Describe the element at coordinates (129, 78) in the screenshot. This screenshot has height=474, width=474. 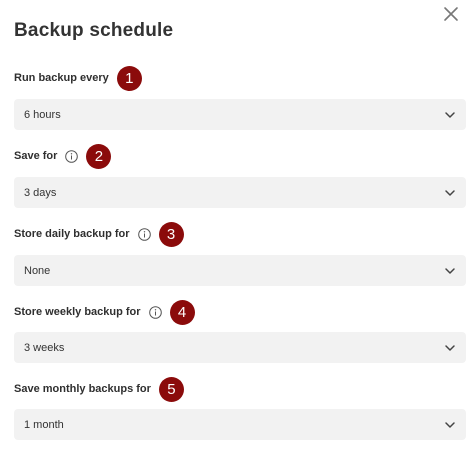
I see `step-marker-1: 1` at that location.